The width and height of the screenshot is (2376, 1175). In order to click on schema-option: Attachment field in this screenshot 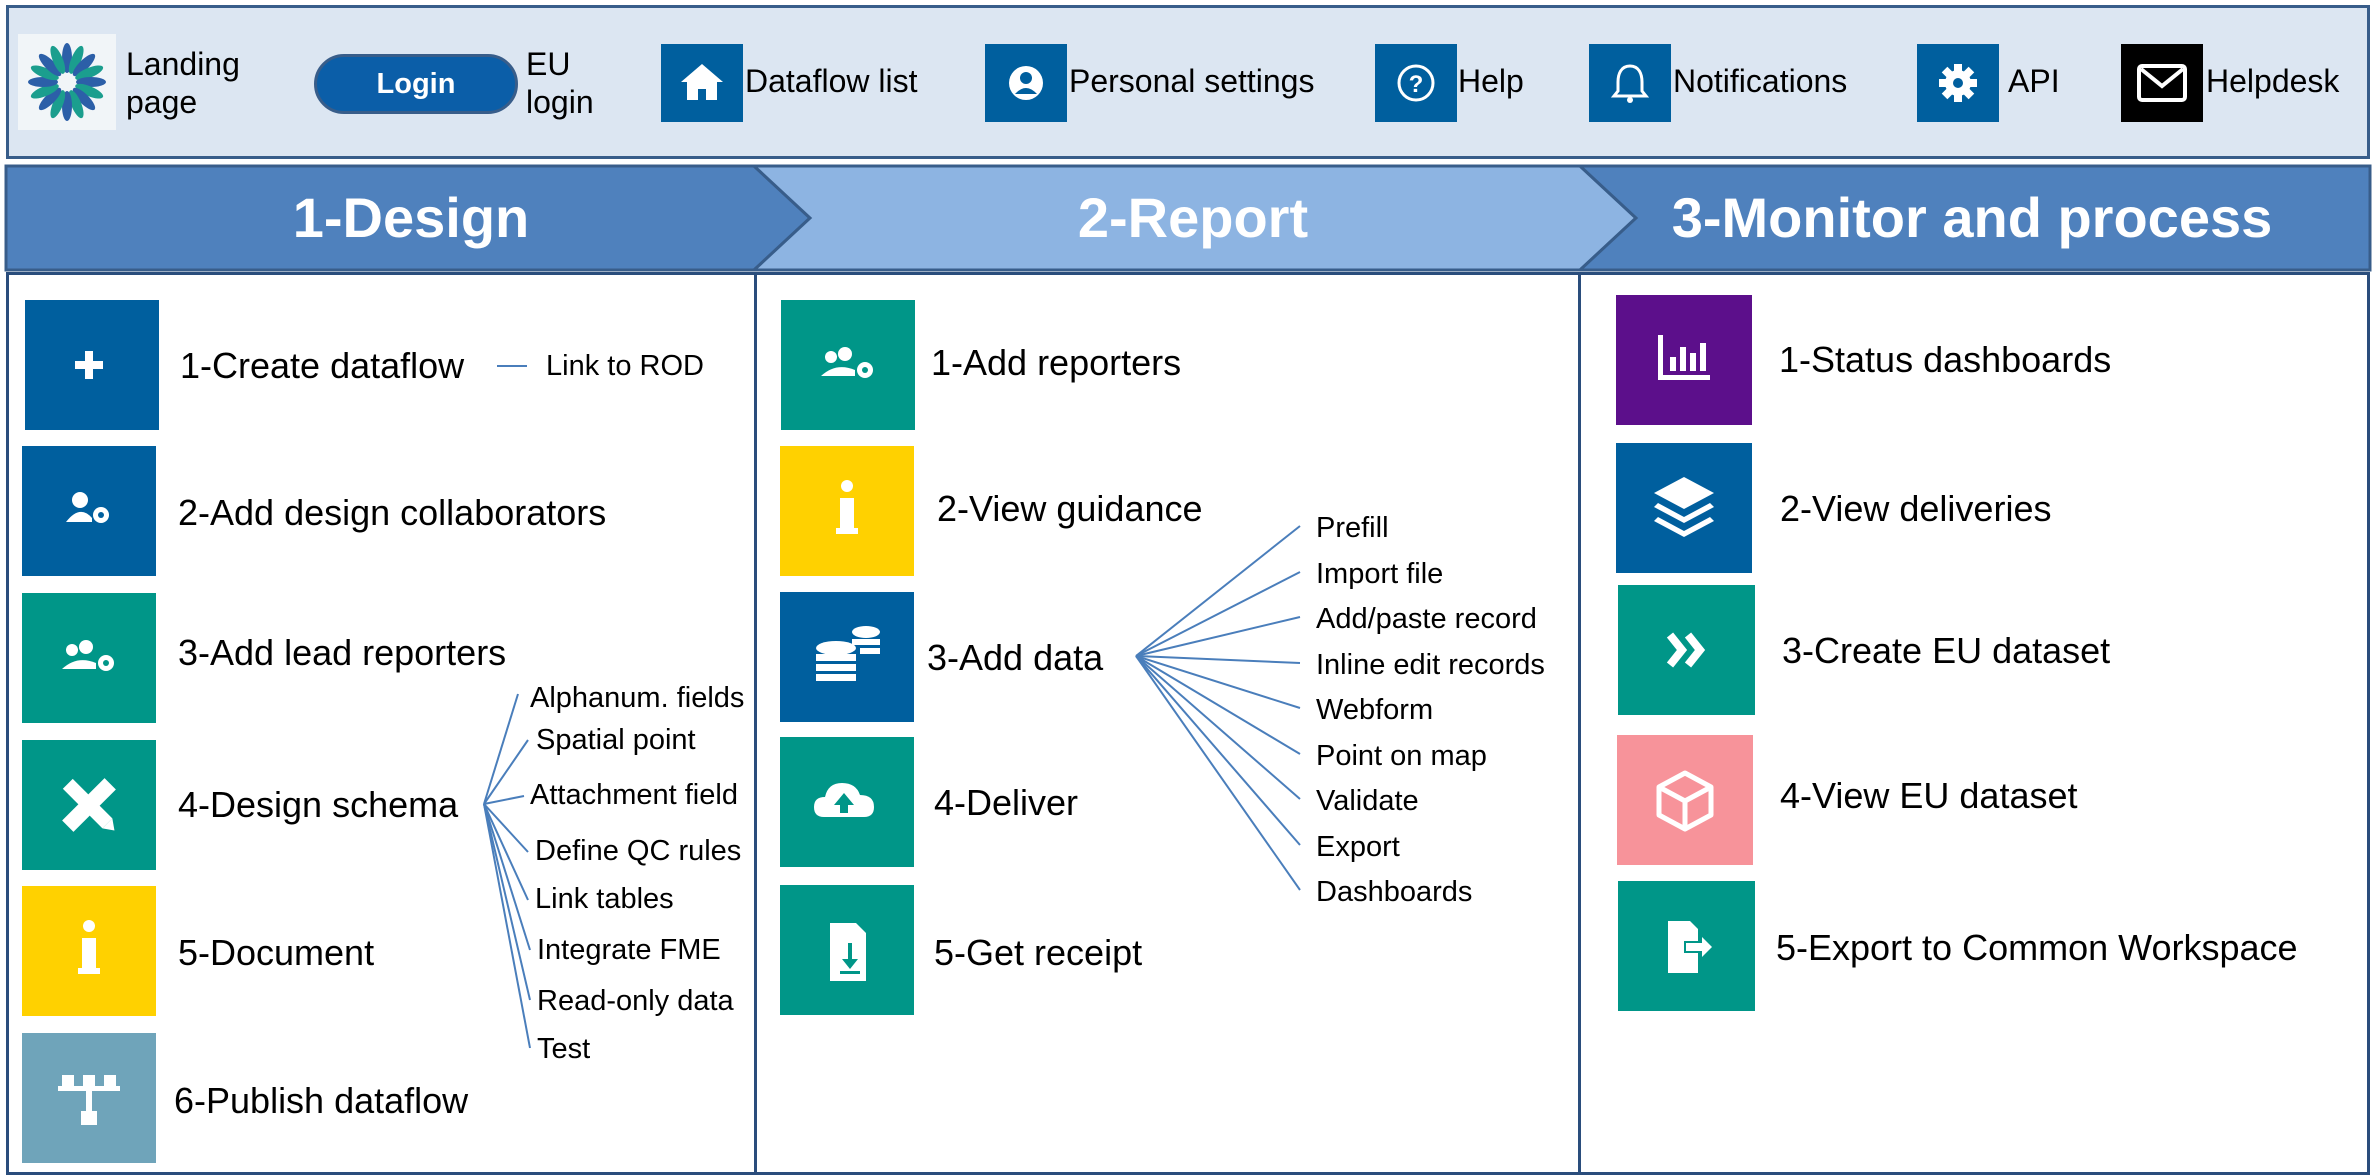, I will do `click(634, 795)`.